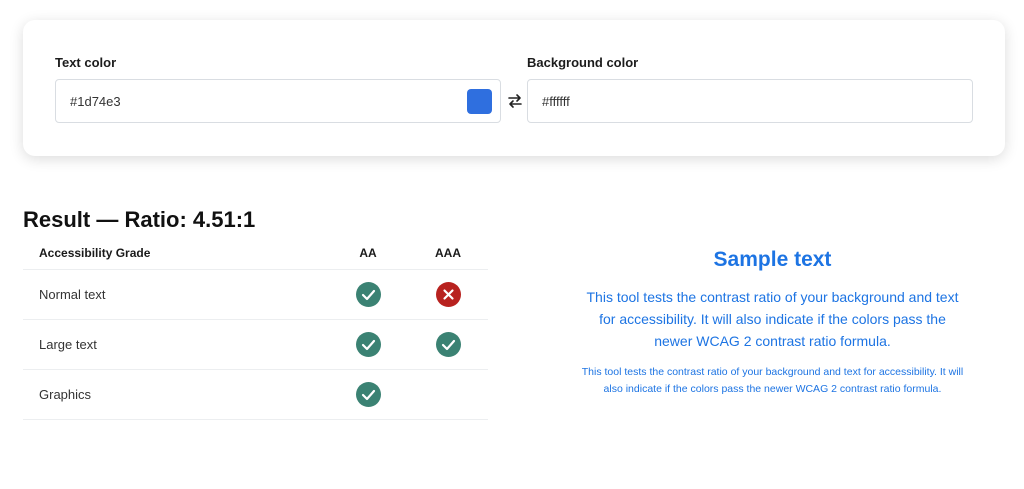 This screenshot has width=1024, height=489. I want to click on text-color-field, so click(278, 101).